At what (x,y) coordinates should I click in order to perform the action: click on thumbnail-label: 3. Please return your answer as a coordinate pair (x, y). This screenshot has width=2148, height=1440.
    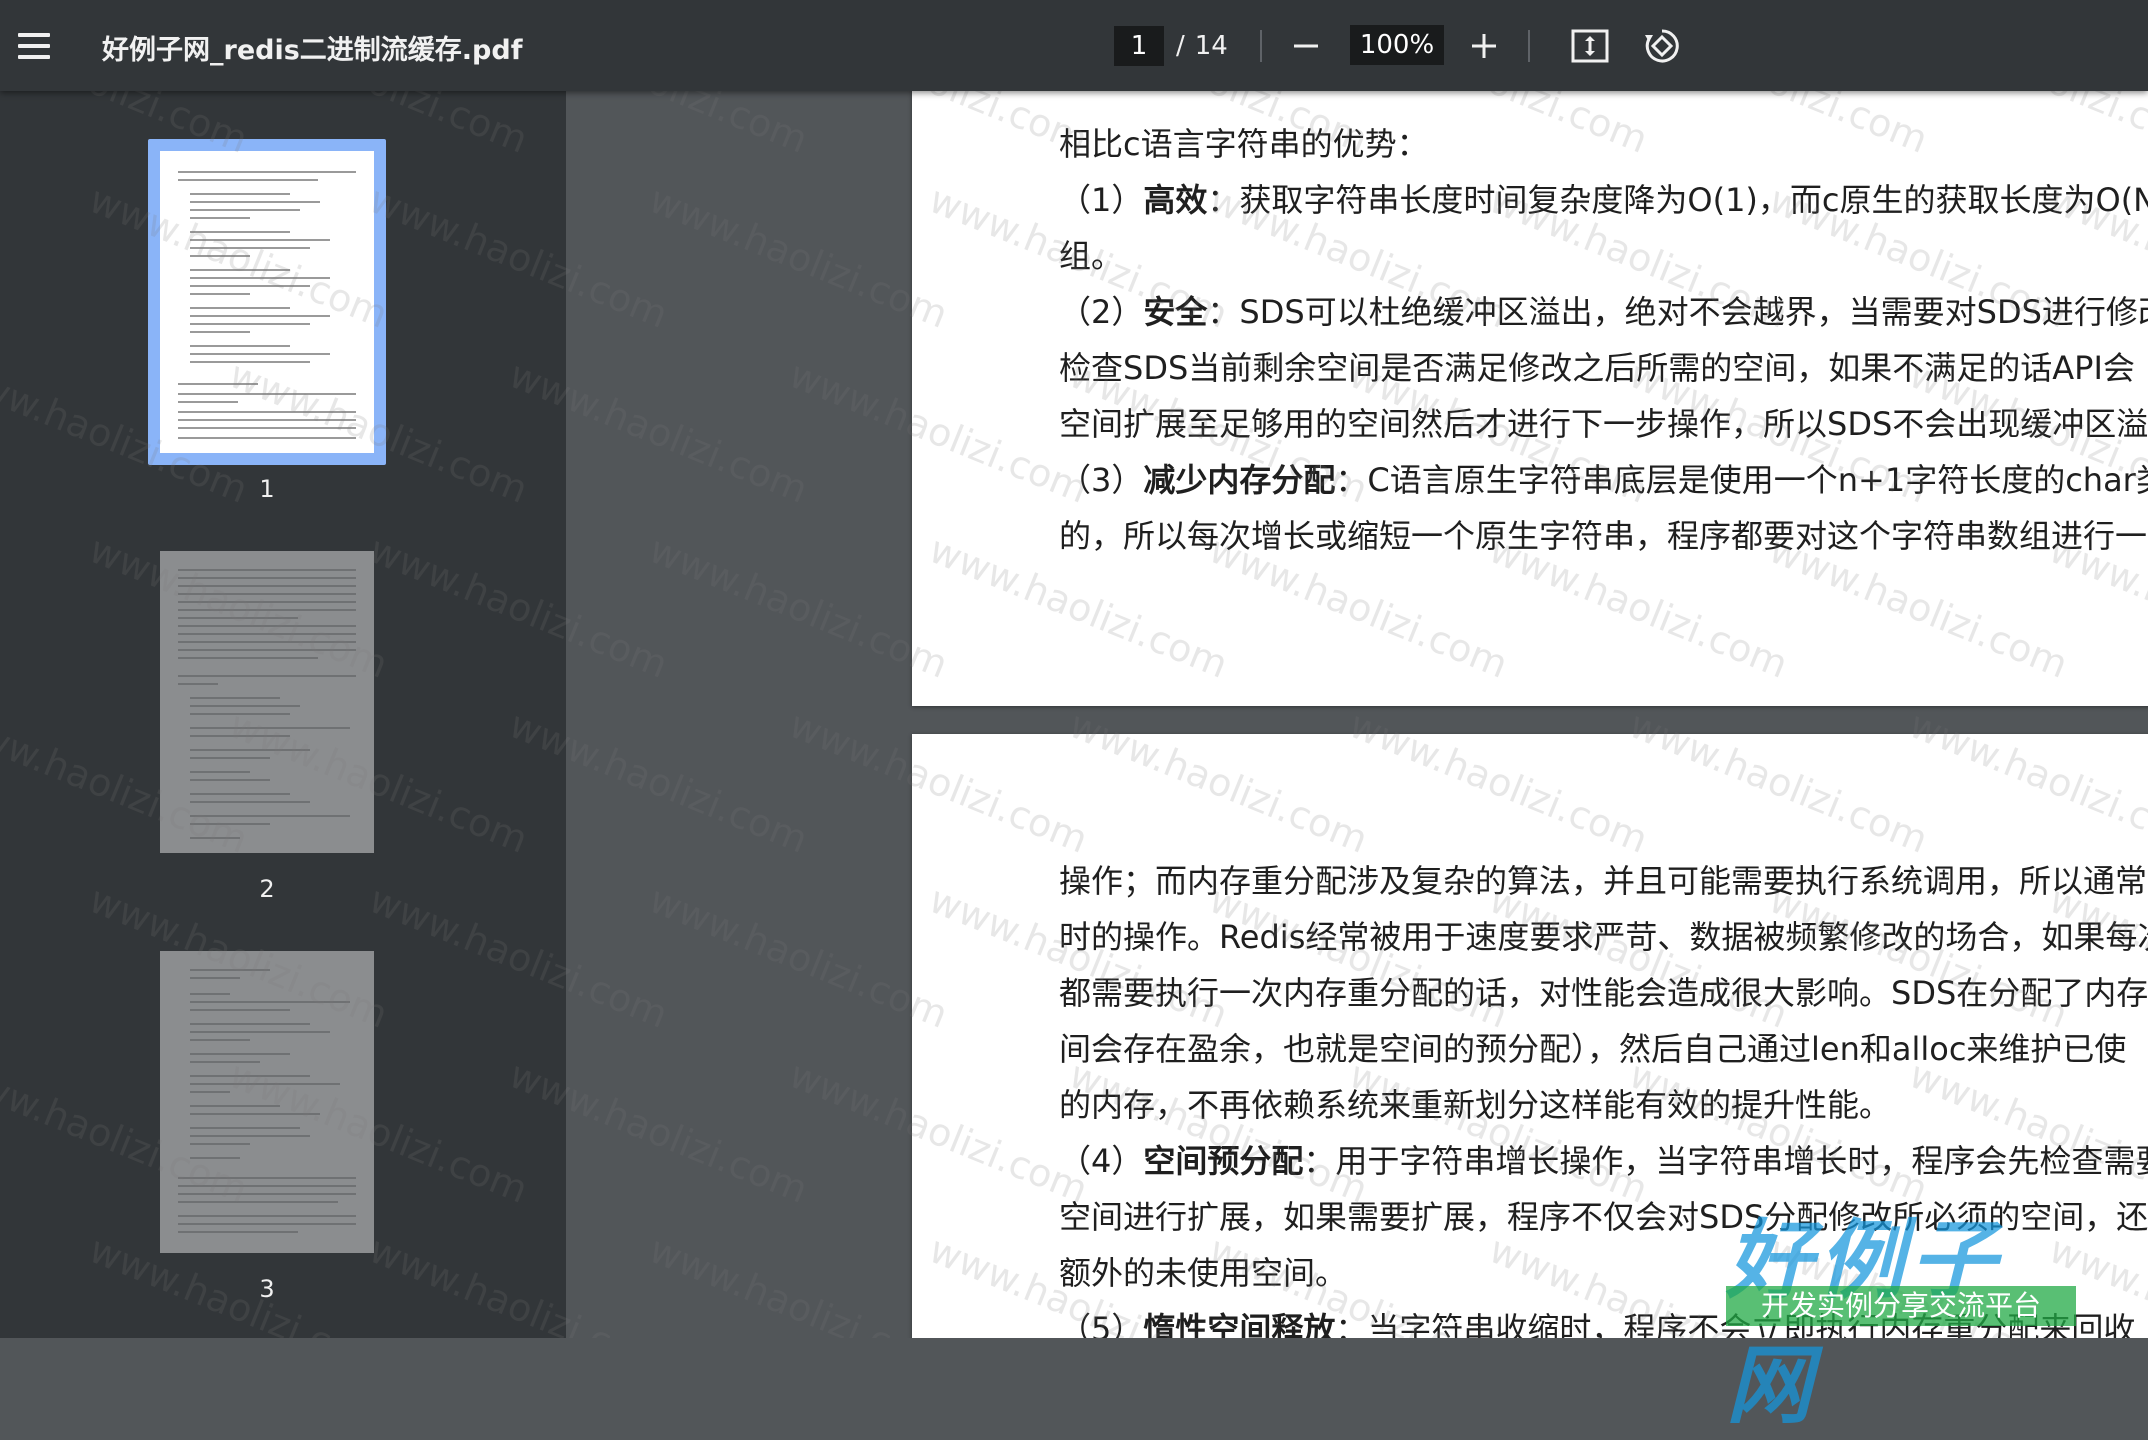
    Looking at the image, I should click on (267, 1289).